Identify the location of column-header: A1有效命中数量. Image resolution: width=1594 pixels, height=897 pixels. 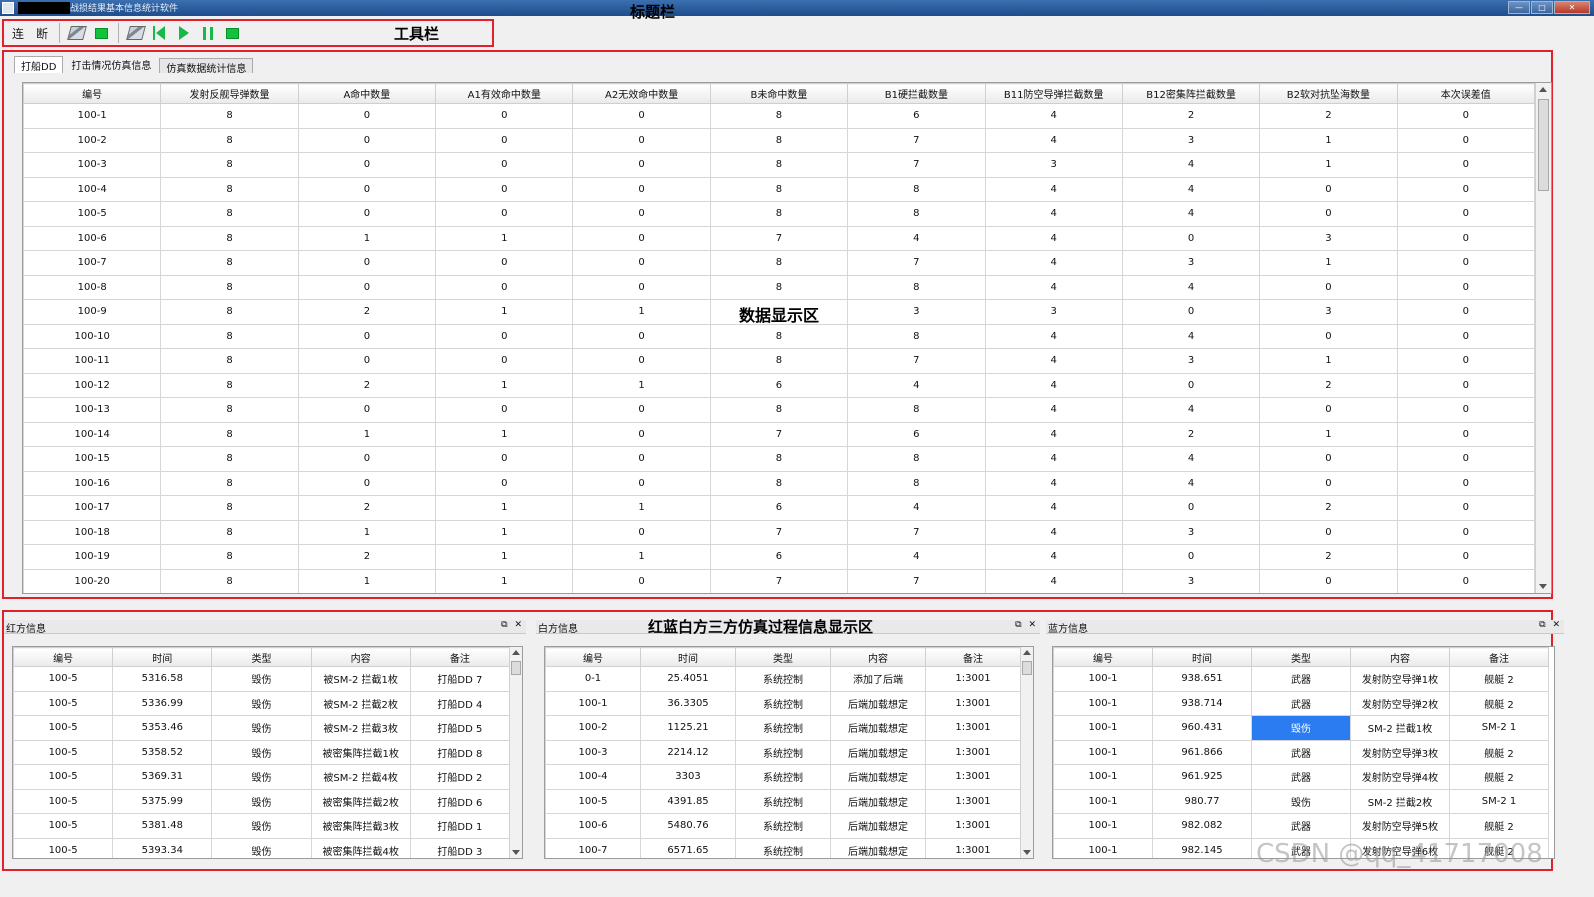
(504, 93).